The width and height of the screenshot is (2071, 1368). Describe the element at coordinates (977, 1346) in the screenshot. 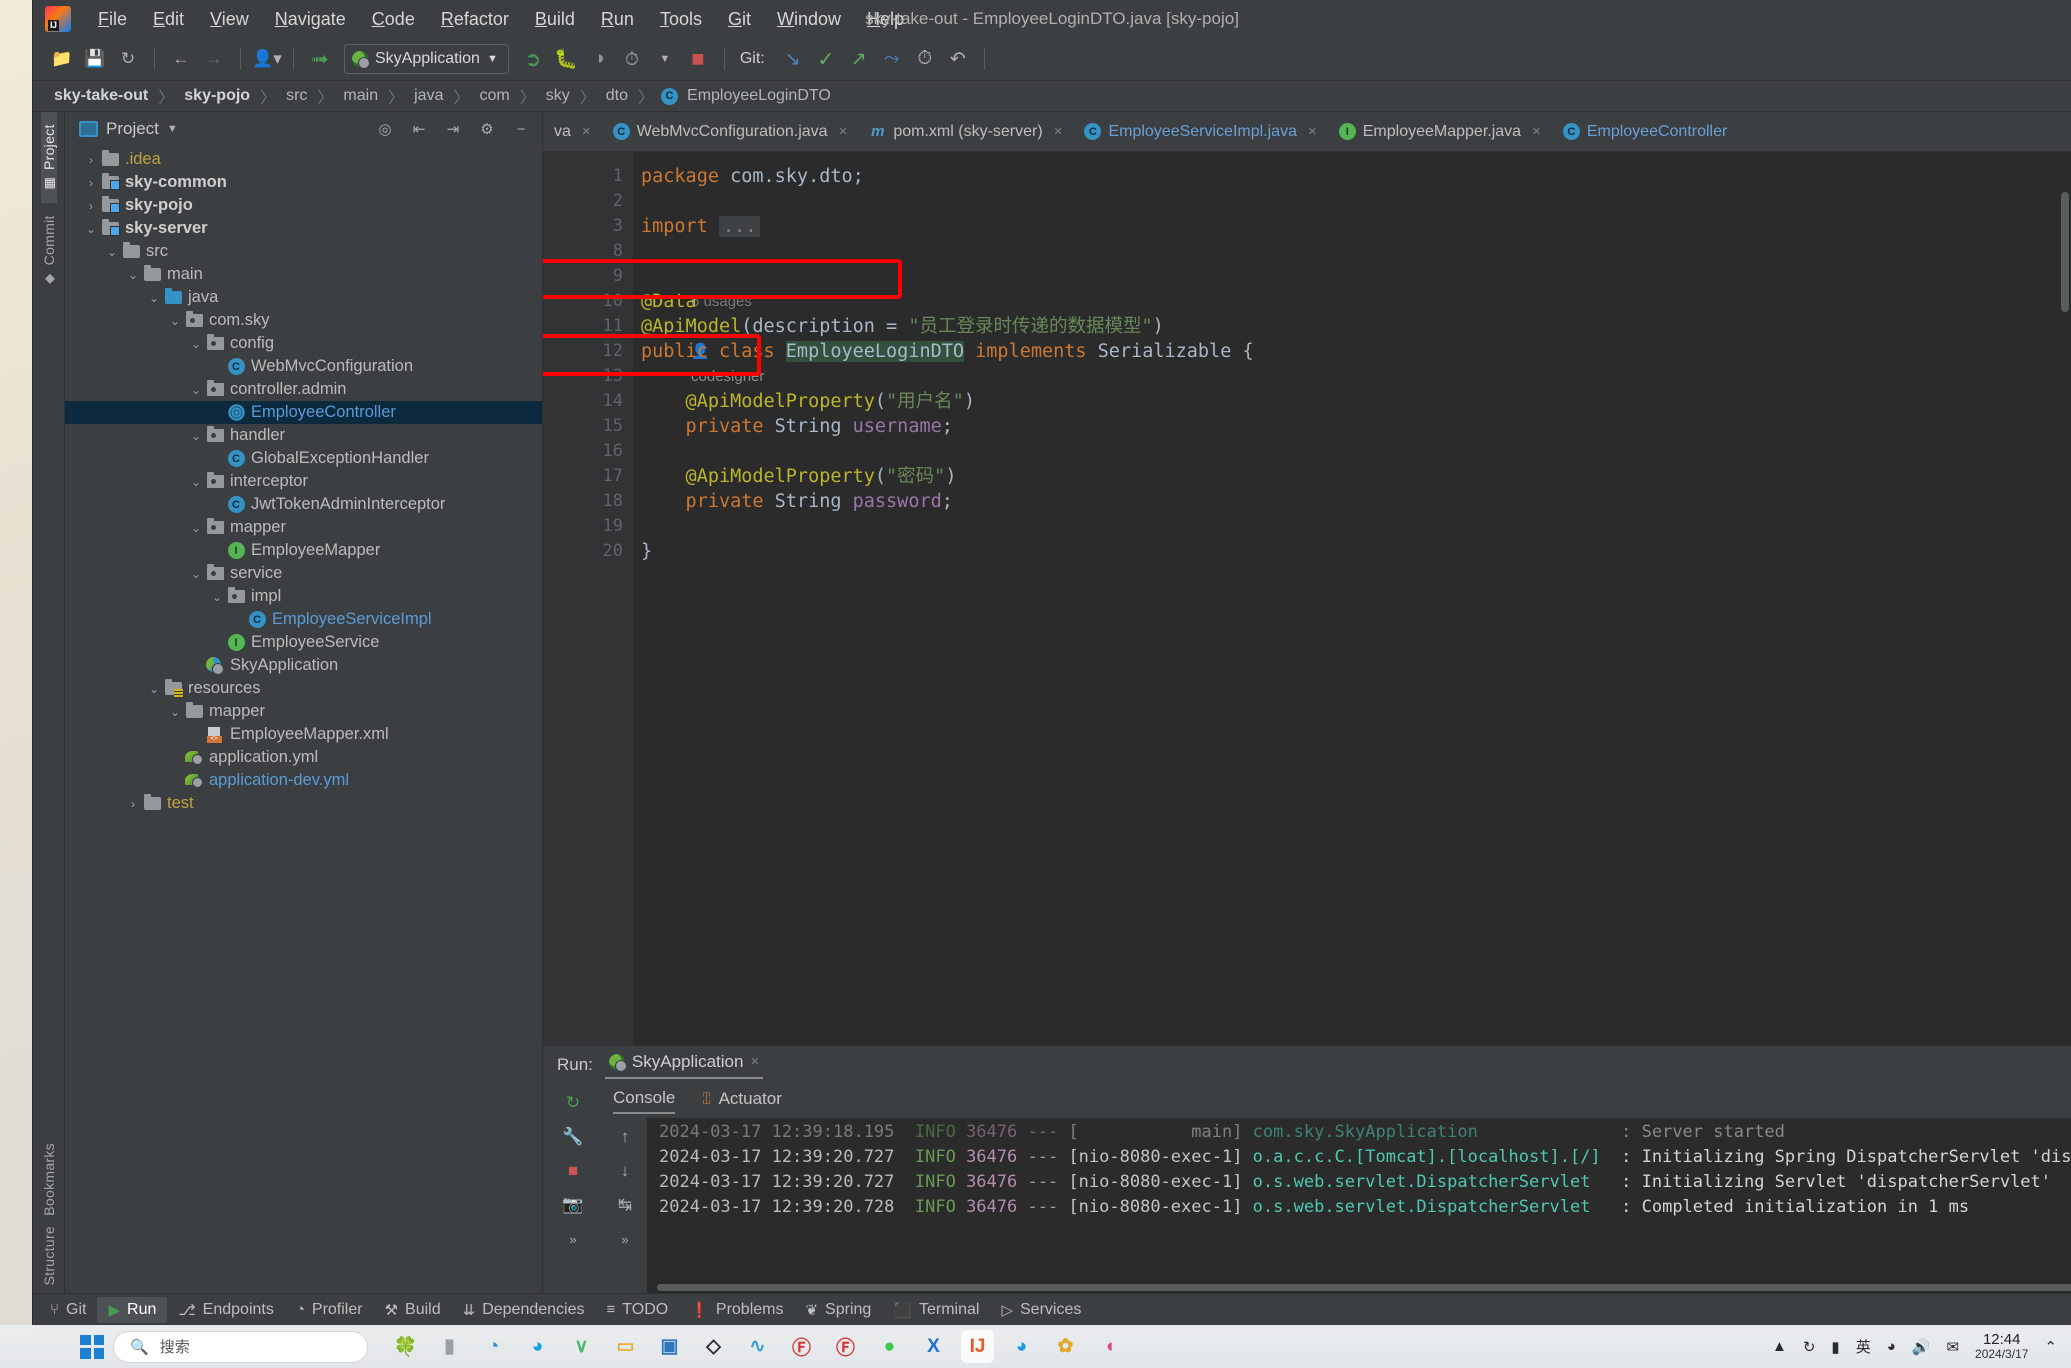

I see `taskbar-app-intellij-icon: IJ` at that location.